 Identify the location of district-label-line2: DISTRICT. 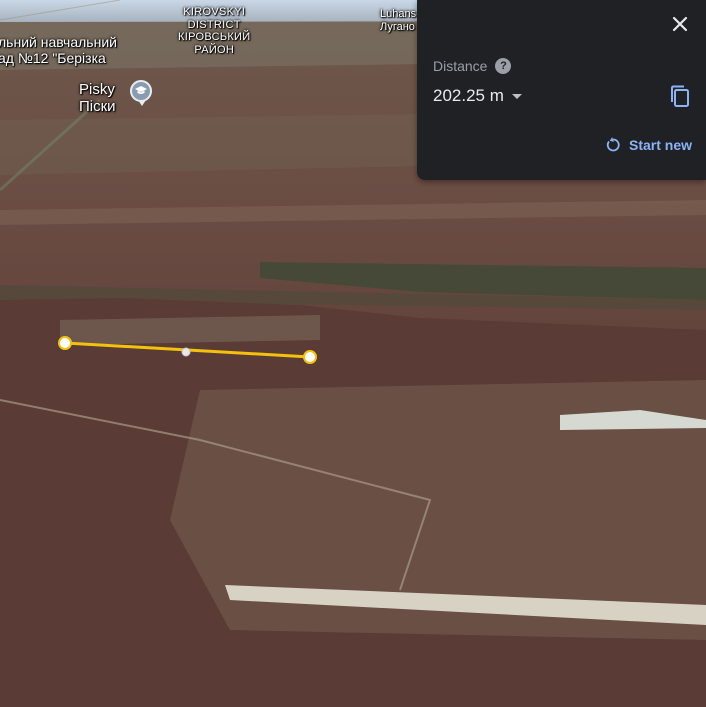
(214, 24).